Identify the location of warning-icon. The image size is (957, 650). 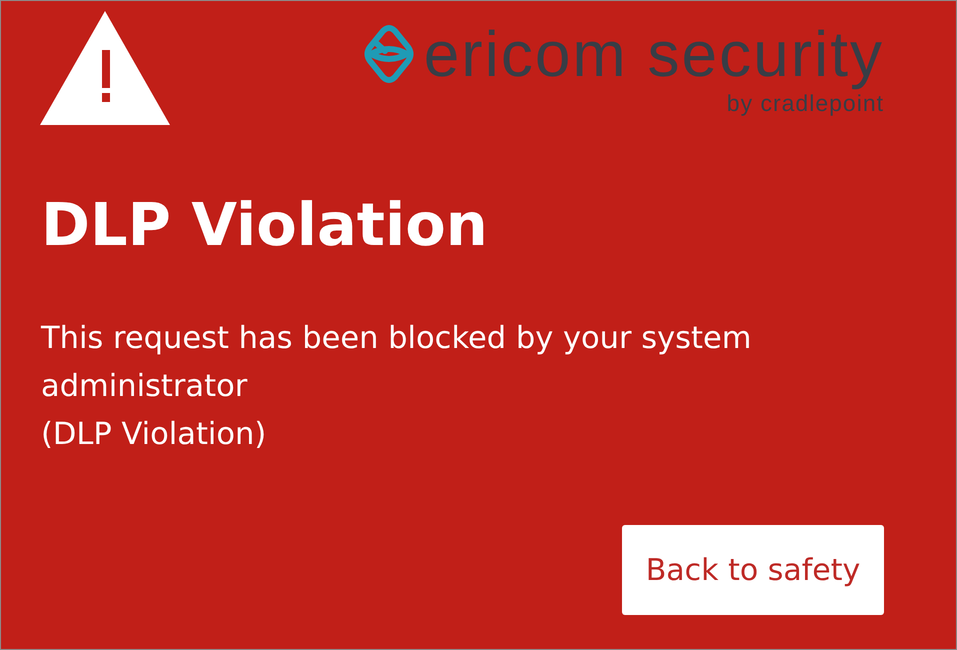
(105, 68).